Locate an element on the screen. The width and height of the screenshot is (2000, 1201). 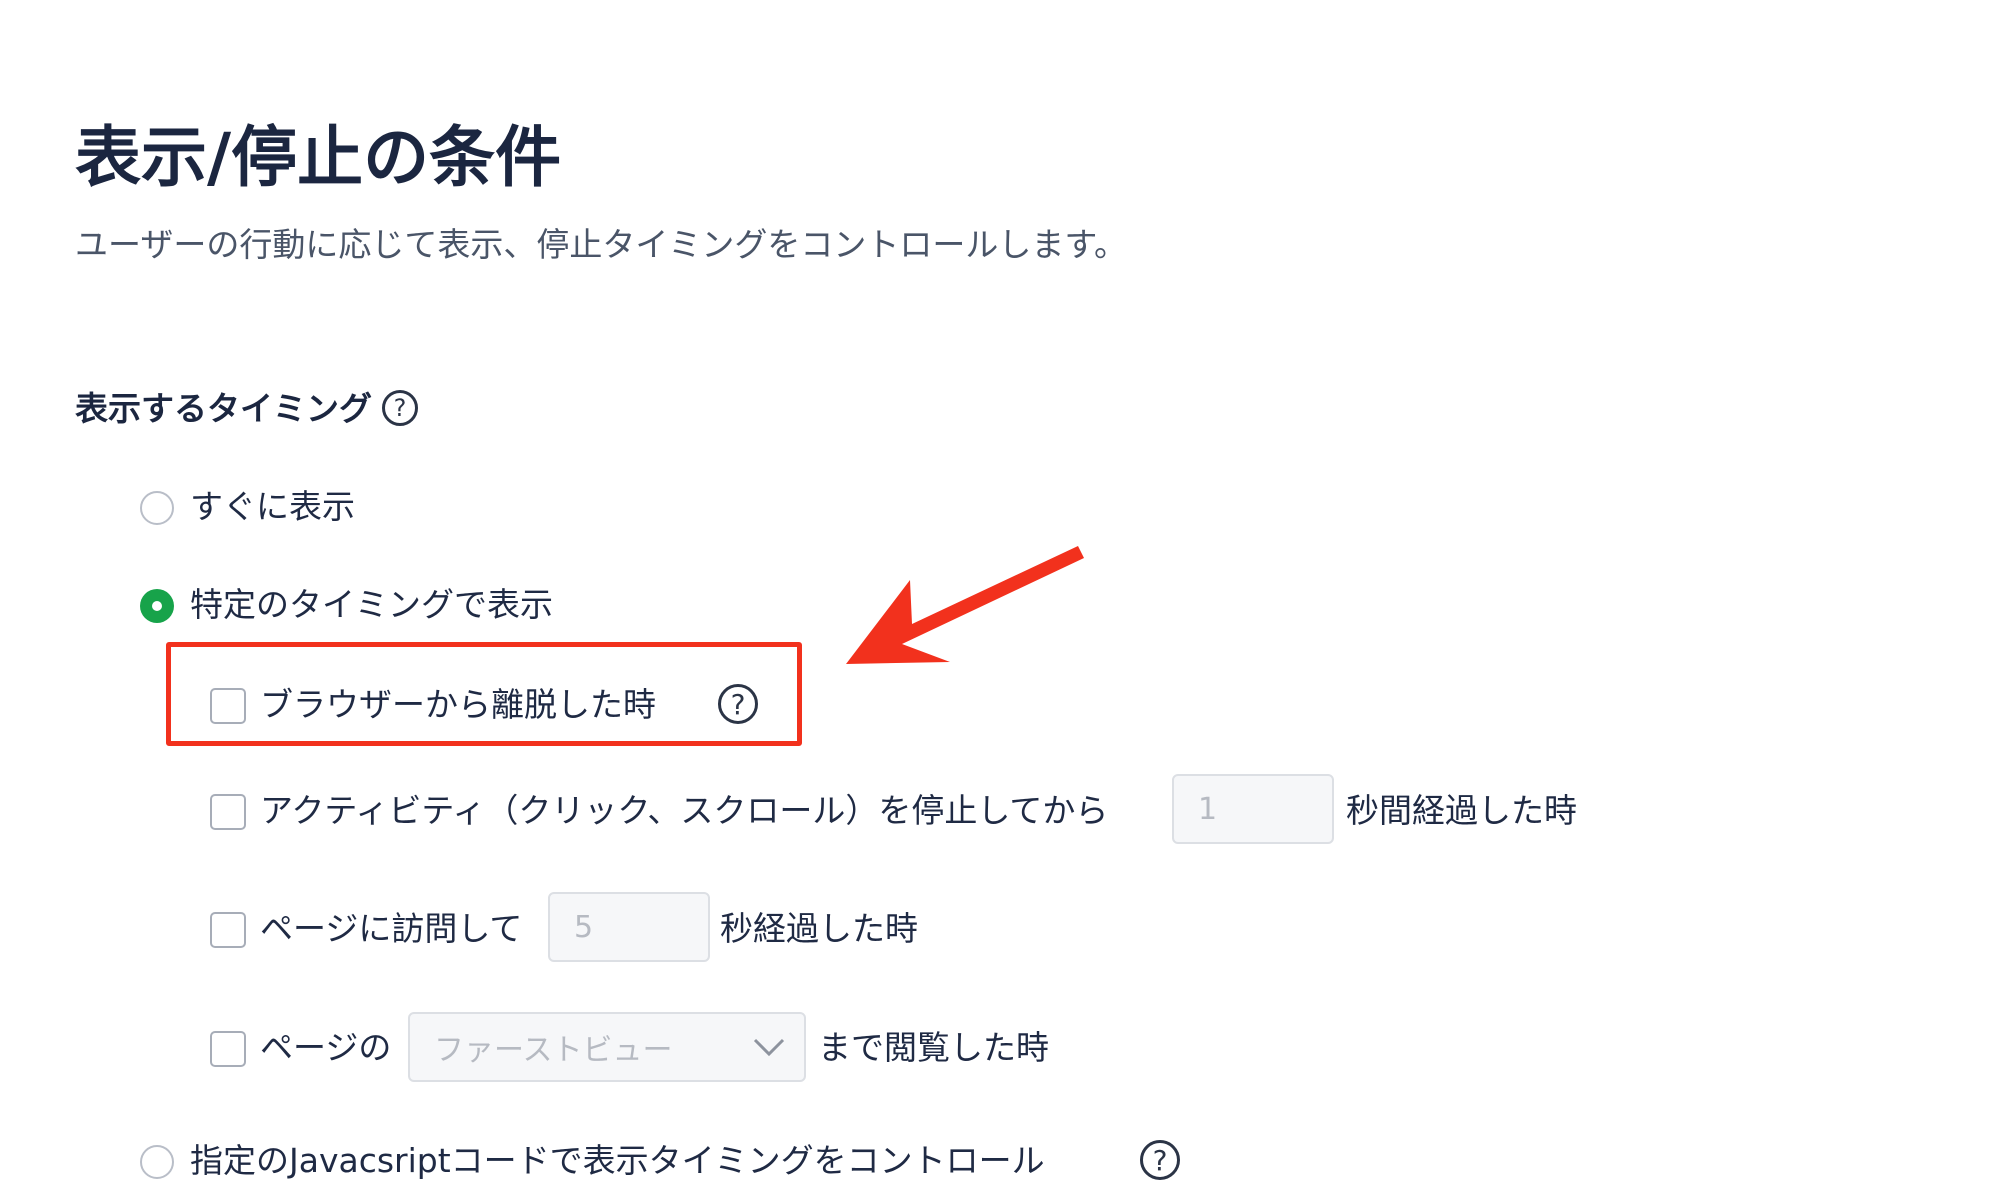
checkbox-page-visit is located at coordinates (228, 930).